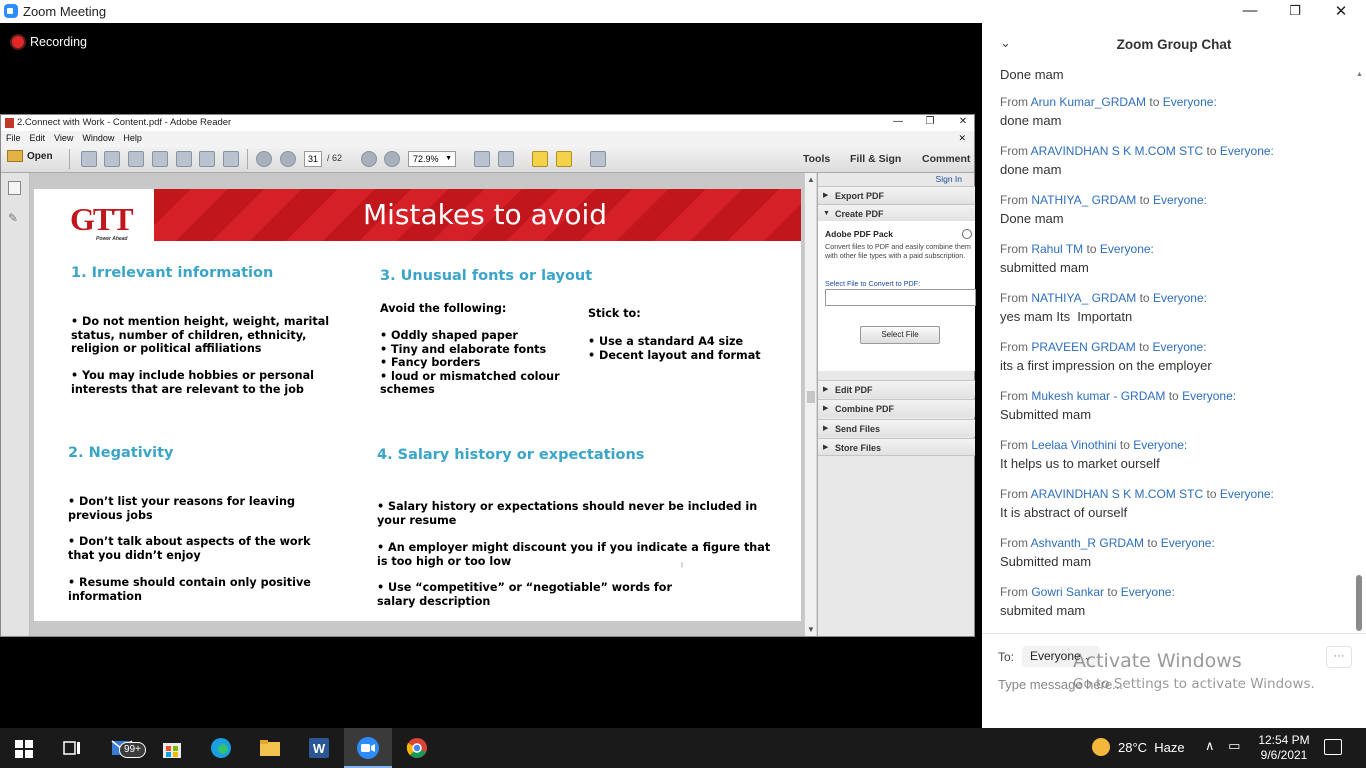 The height and width of the screenshot is (768, 1366). What do you see at coordinates (172, 748) in the screenshot?
I see `store-icon` at bounding box center [172, 748].